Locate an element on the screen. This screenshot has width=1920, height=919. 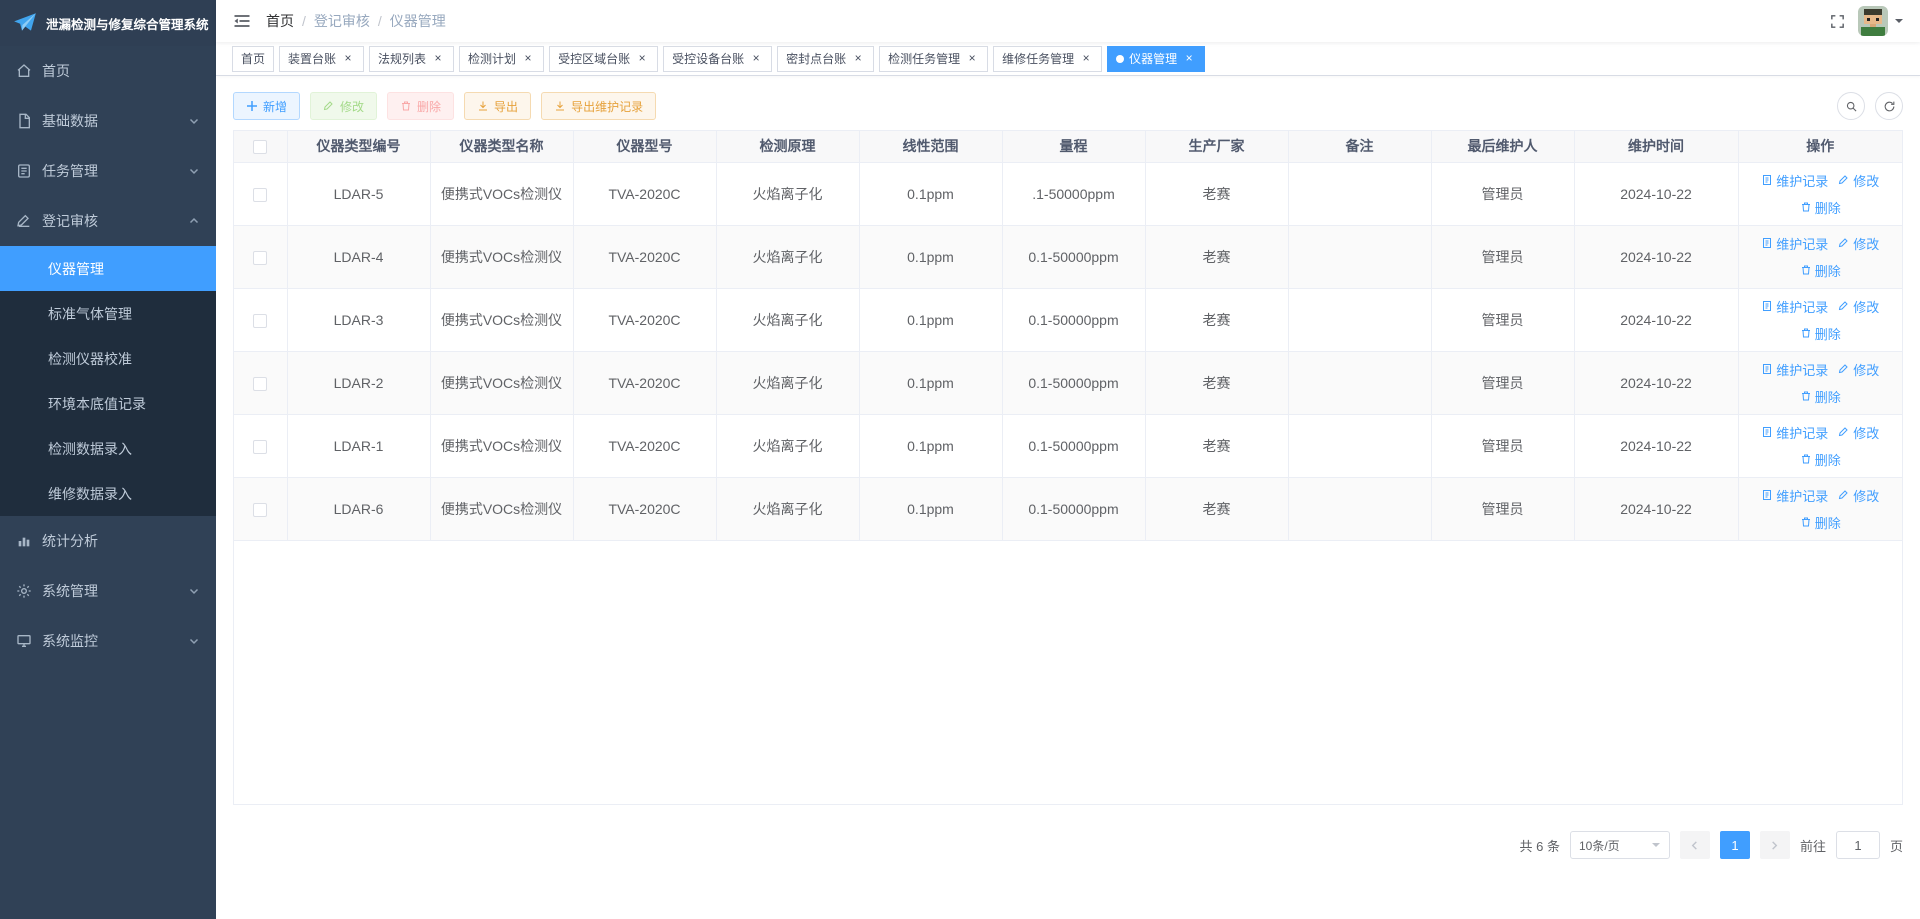
edit-button: 修改 is located at coordinates (344, 106).